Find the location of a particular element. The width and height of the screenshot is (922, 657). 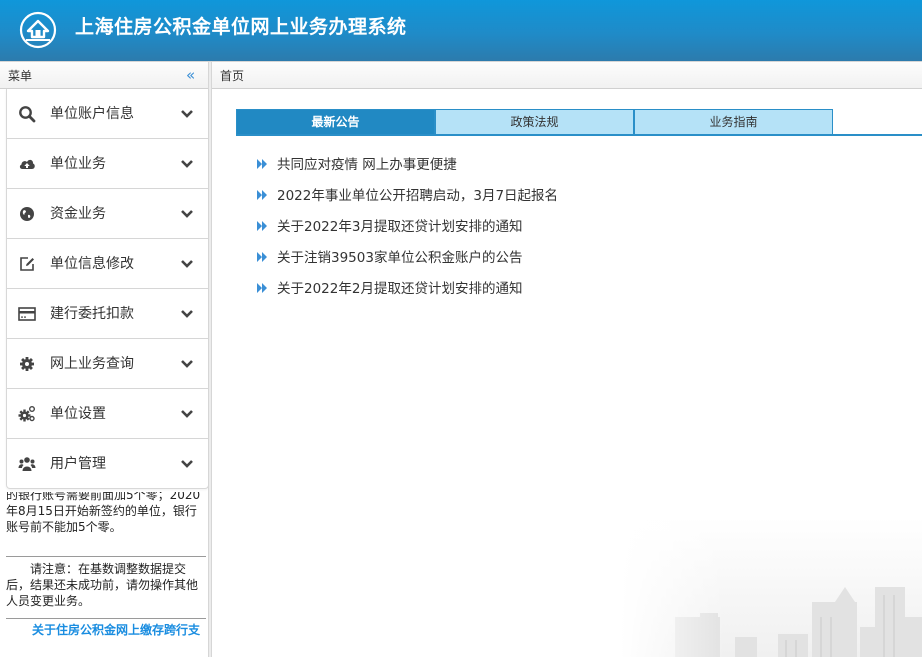

sidebar-item-unit-settings: 单位设置 is located at coordinates (107, 414).